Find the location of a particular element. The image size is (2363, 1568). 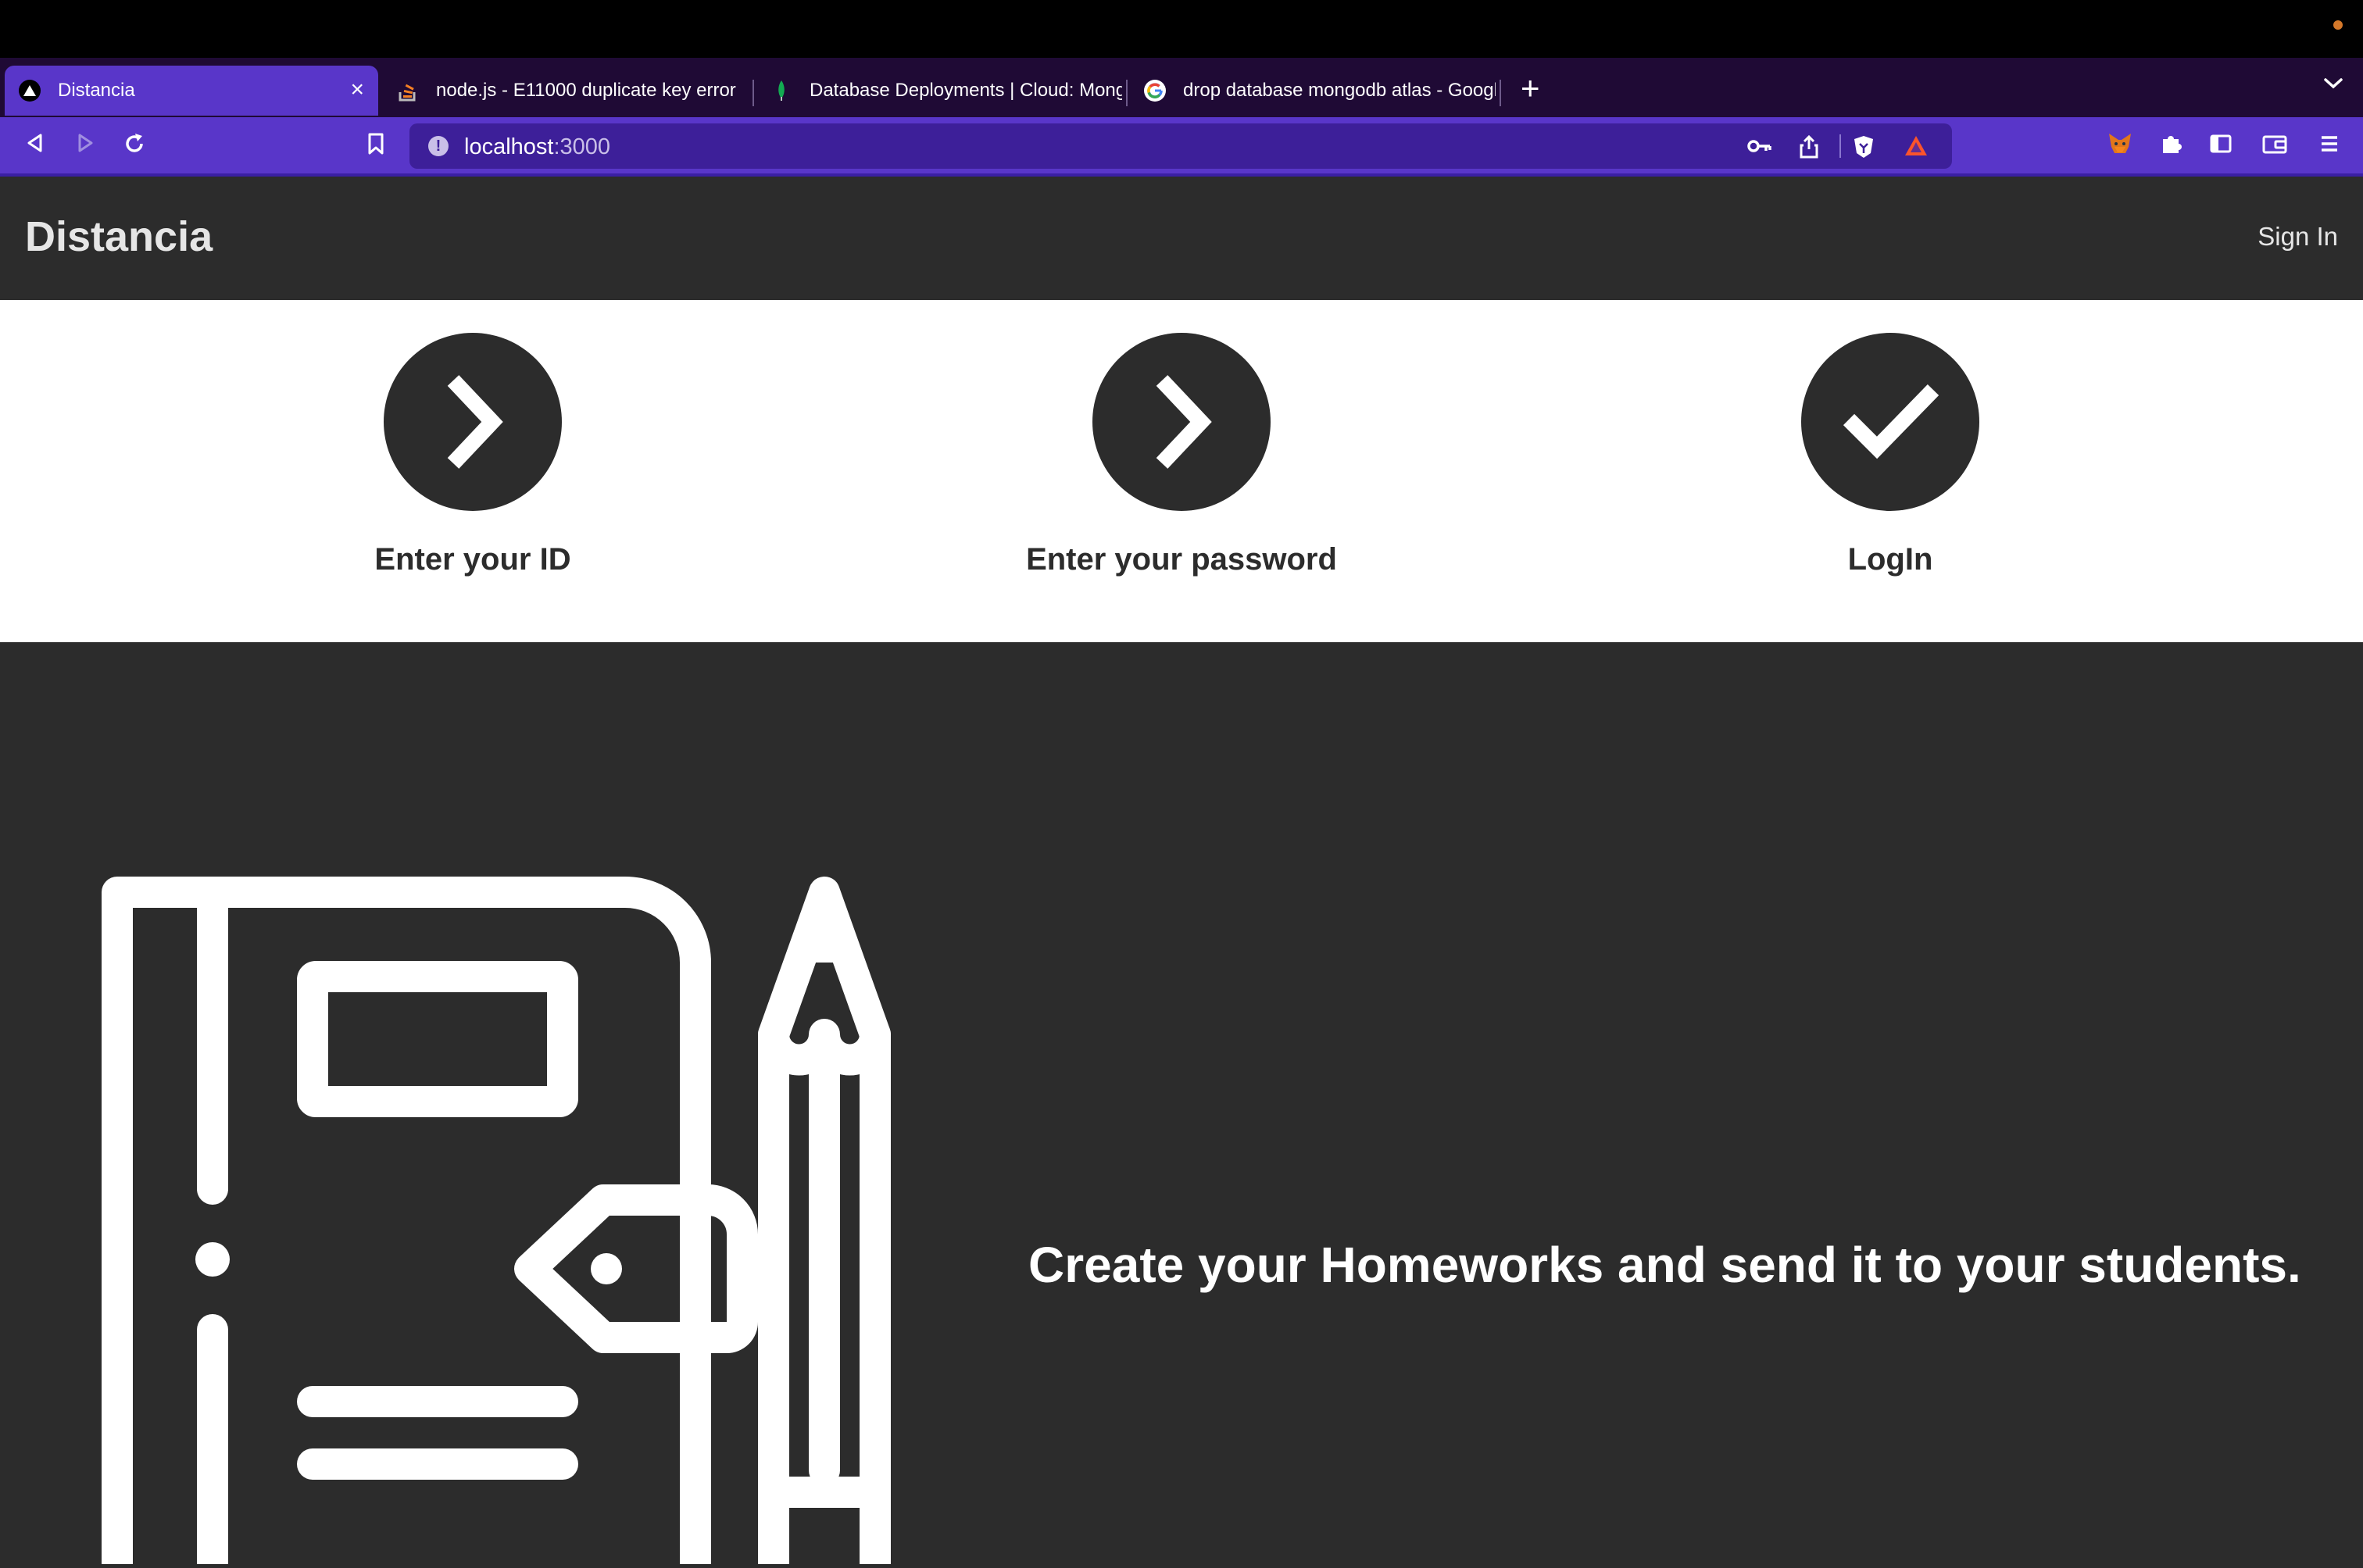

recording-indicator is located at coordinates (2338, 25).